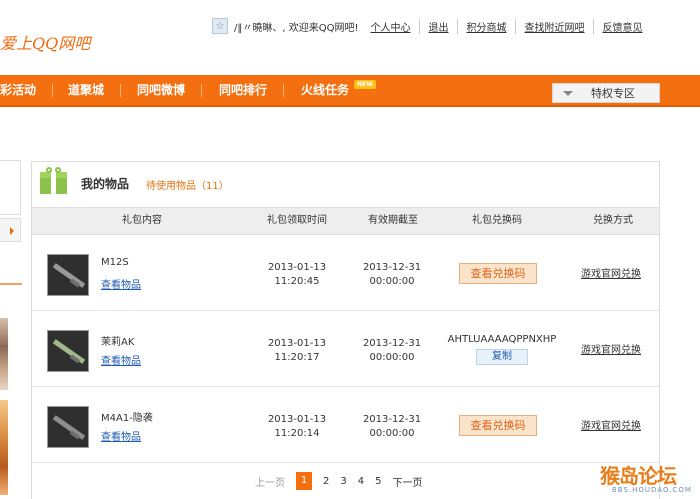 The width and height of the screenshot is (700, 499). Describe the element at coordinates (638, 476) in the screenshot. I see `watermark-text: 猴岛论坛` at that location.